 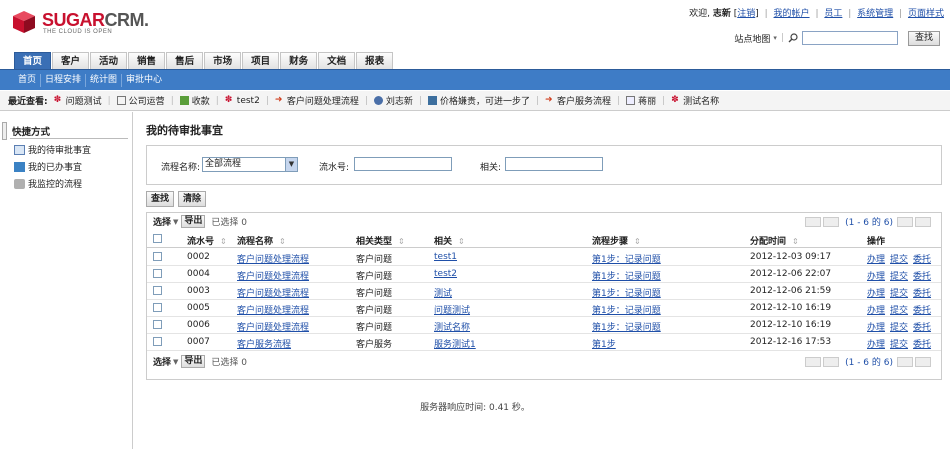 I want to click on tab-activities: 活动, so click(x=109, y=60).